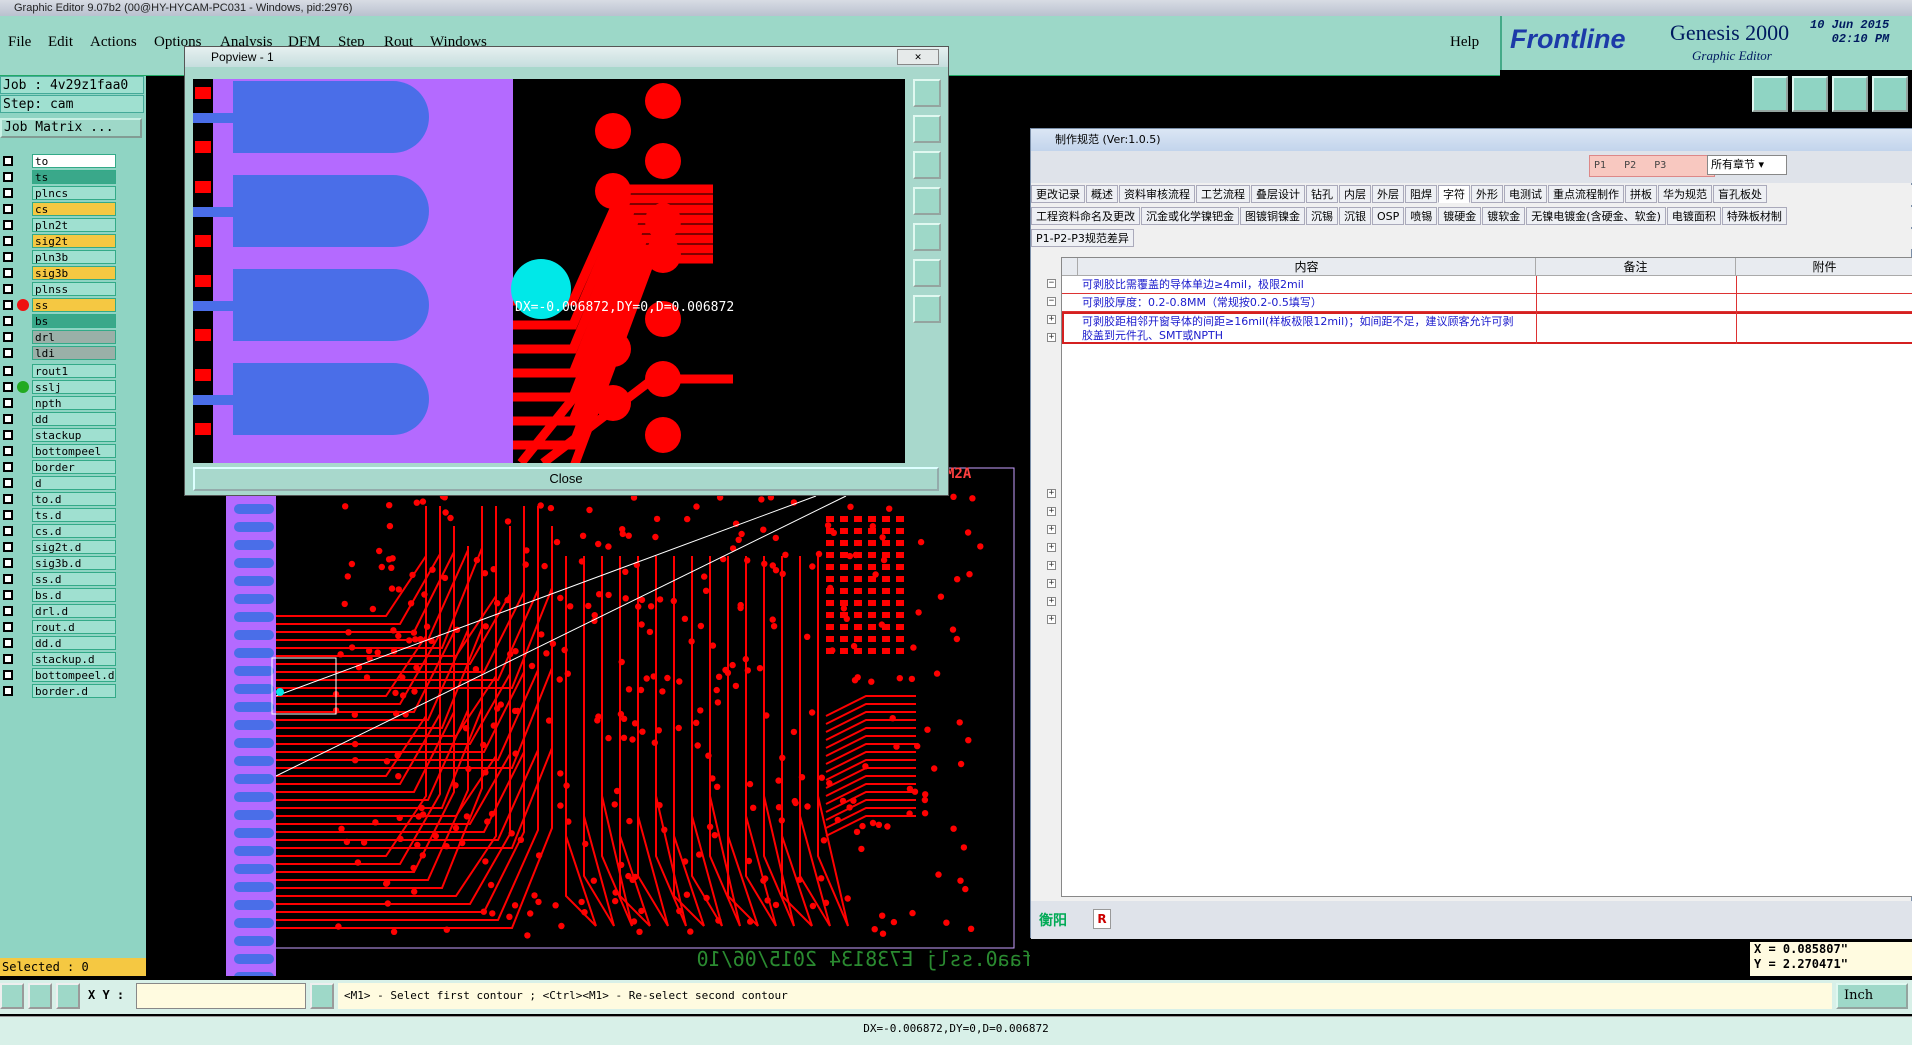 This screenshot has height=1045, width=1912. I want to click on zoom-fit-icon, so click(927, 93).